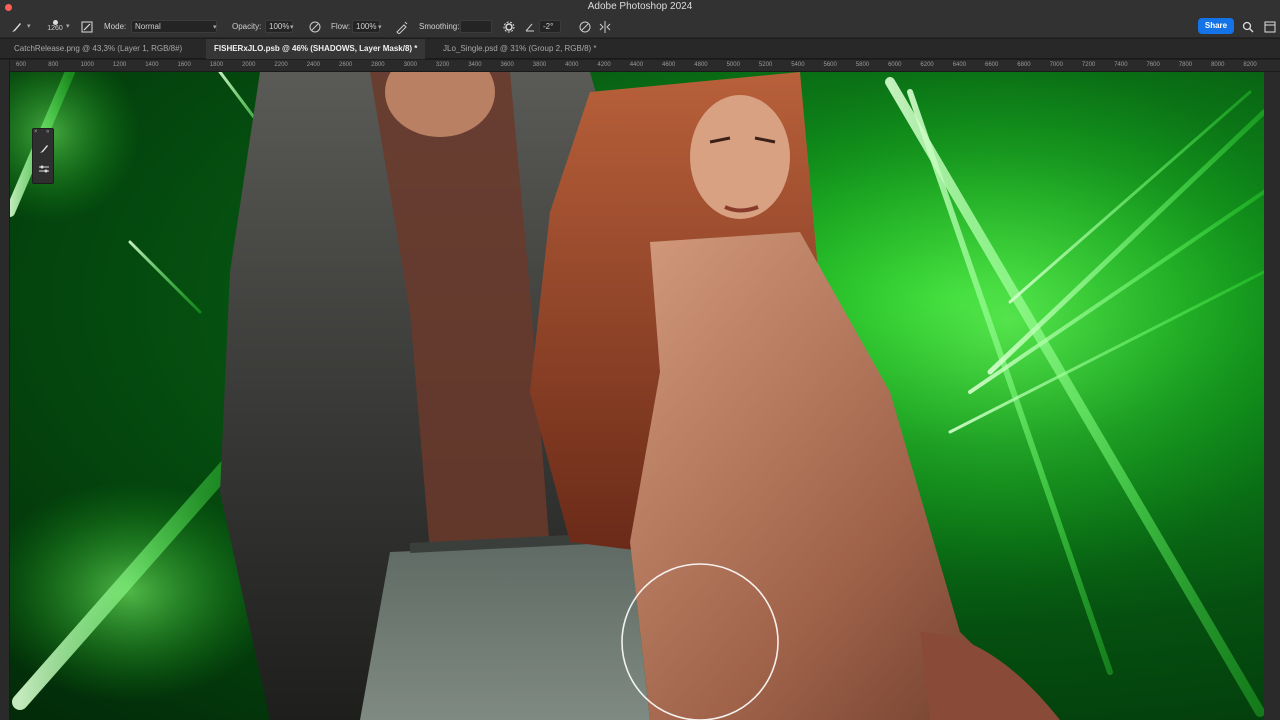 This screenshot has height=720, width=1280. I want to click on ruler-tick-label: 7600, so click(1153, 65).